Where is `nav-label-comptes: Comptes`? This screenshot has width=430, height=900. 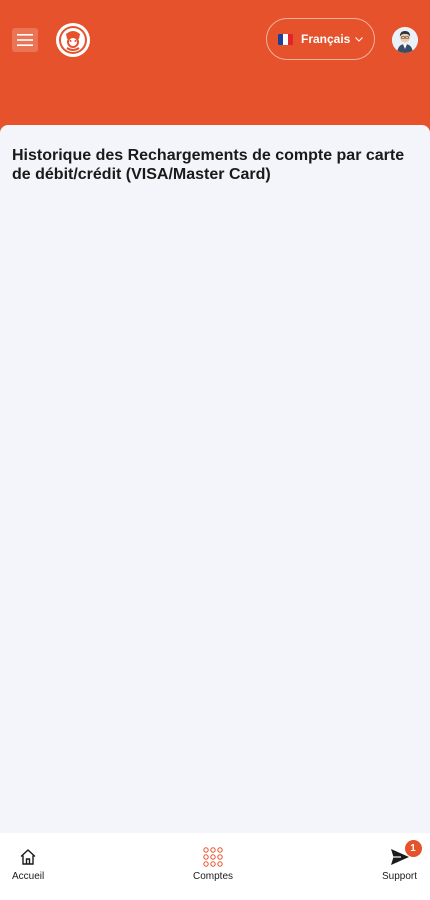
nav-label-comptes: Comptes is located at coordinates (213, 876).